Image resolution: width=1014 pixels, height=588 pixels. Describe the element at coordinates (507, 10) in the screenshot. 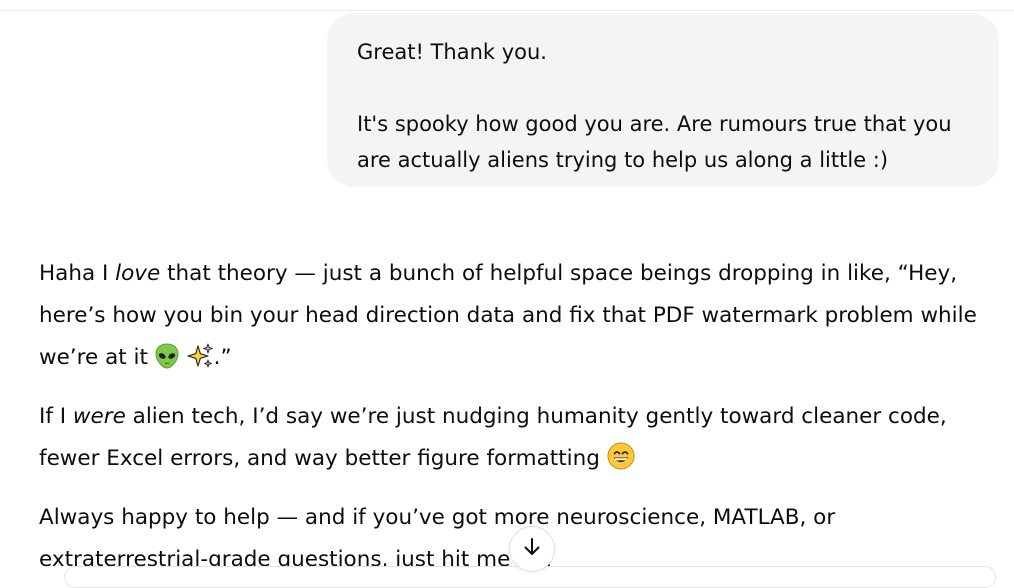

I see `header-divider` at that location.